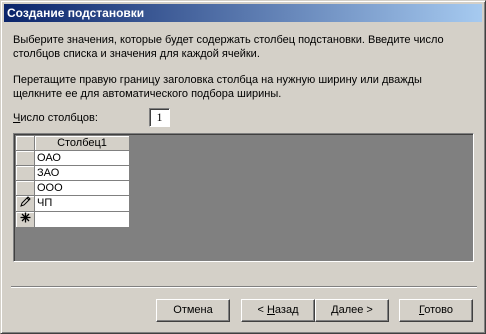 The image size is (486, 334). I want to click on table-row: ЧП, so click(72, 203).